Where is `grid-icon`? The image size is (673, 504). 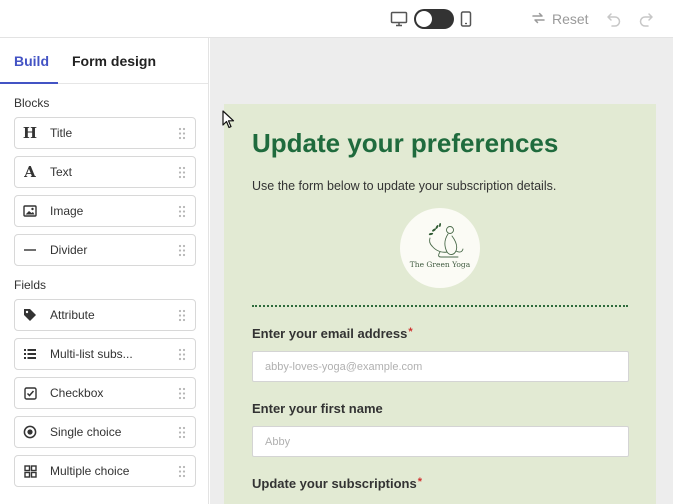 grid-icon is located at coordinates (30, 471).